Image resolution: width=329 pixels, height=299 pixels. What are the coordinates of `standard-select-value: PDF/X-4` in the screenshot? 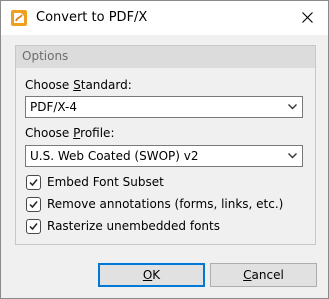 It's located at (54, 107).